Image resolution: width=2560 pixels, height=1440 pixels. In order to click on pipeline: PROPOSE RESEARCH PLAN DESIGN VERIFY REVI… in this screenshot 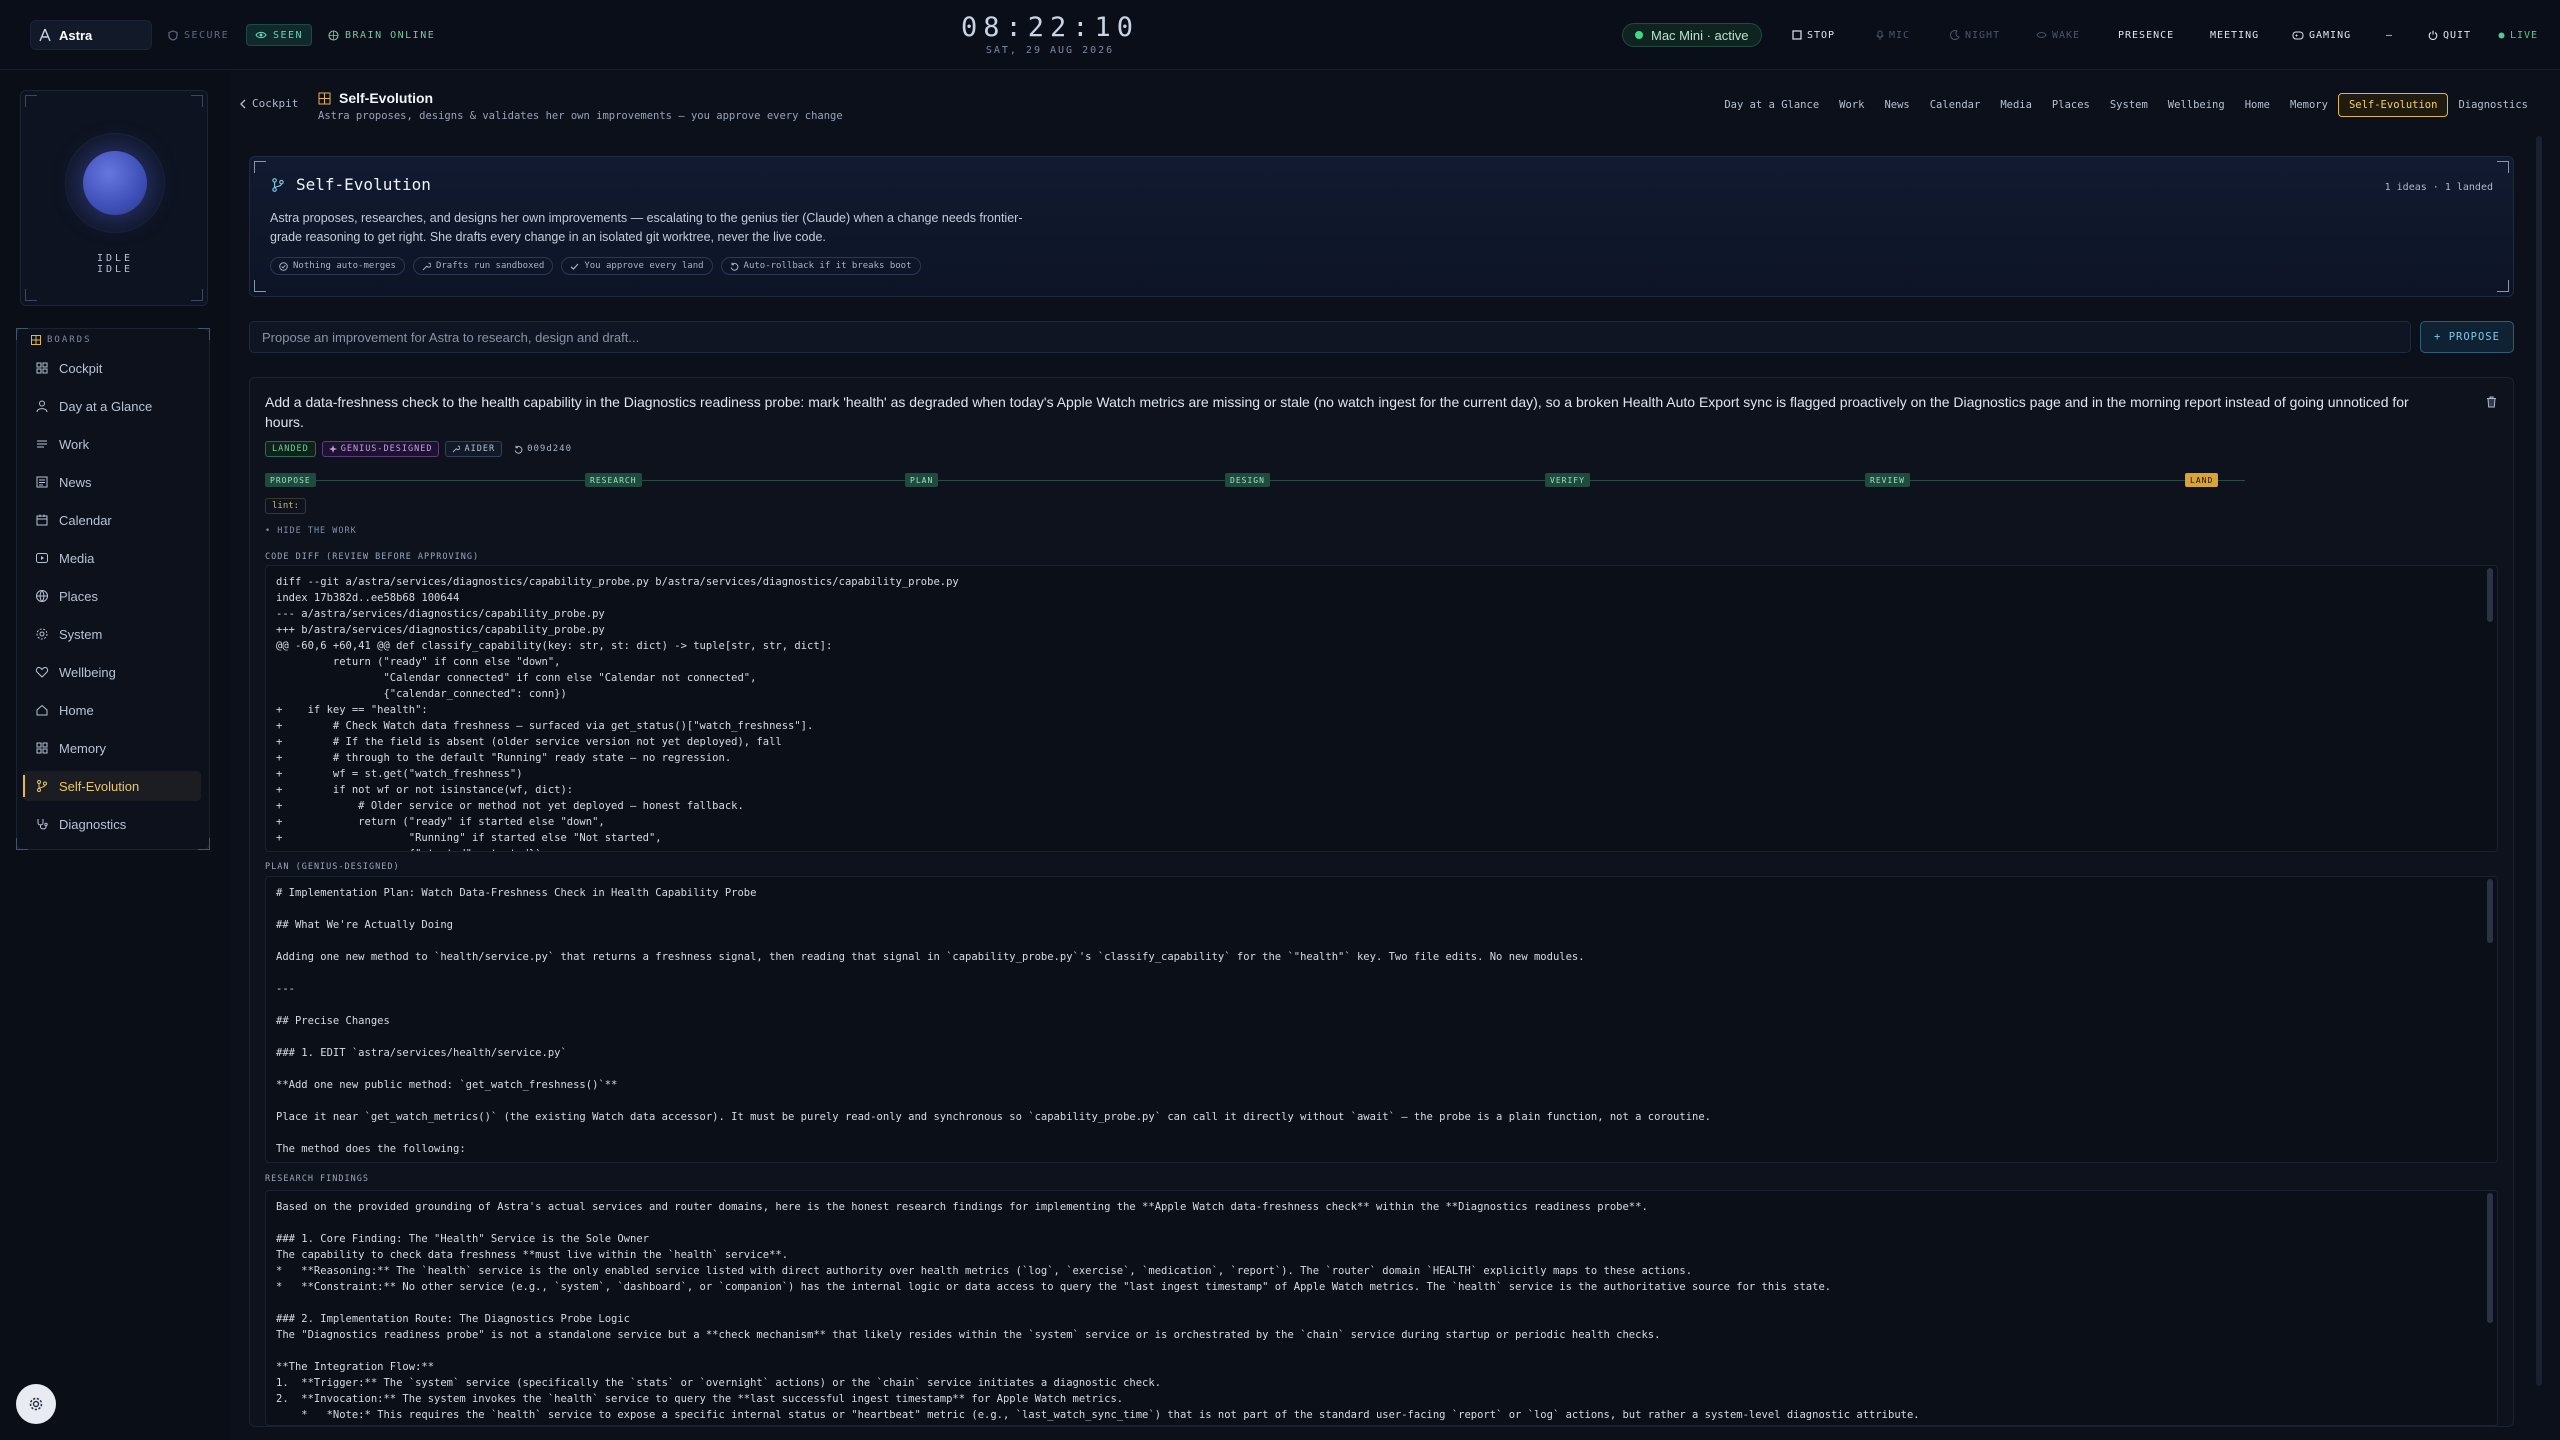, I will do `click(1272, 480)`.